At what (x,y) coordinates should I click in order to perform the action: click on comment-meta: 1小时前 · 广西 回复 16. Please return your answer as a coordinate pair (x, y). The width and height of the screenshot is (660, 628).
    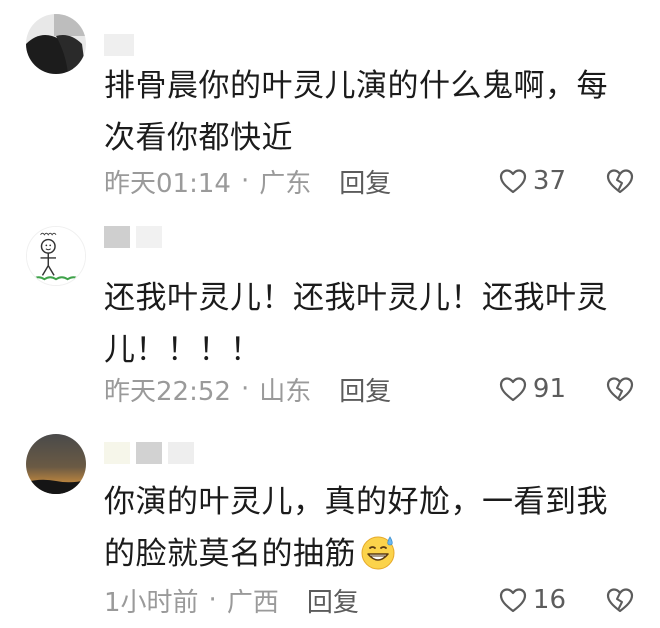
    Looking at the image, I should click on (369, 600).